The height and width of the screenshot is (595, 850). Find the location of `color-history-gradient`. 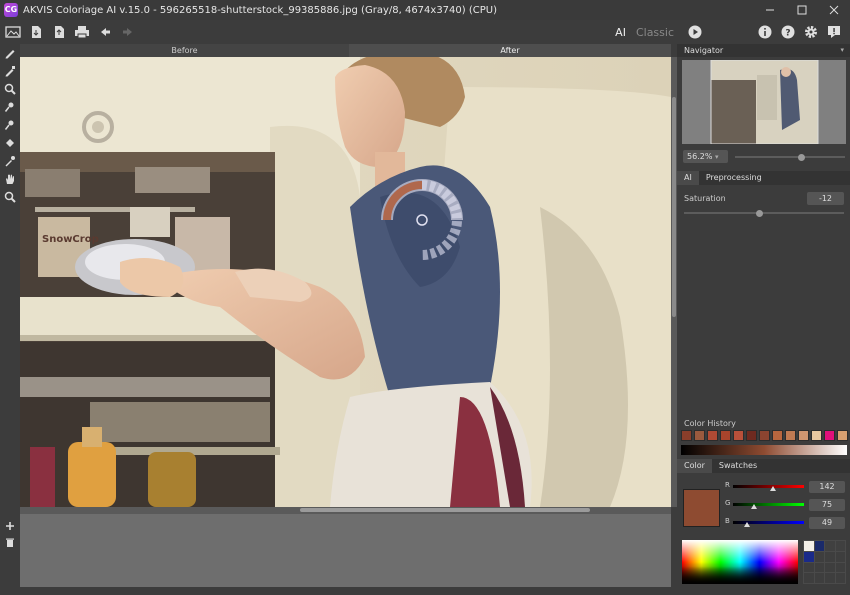

color-history-gradient is located at coordinates (764, 450).